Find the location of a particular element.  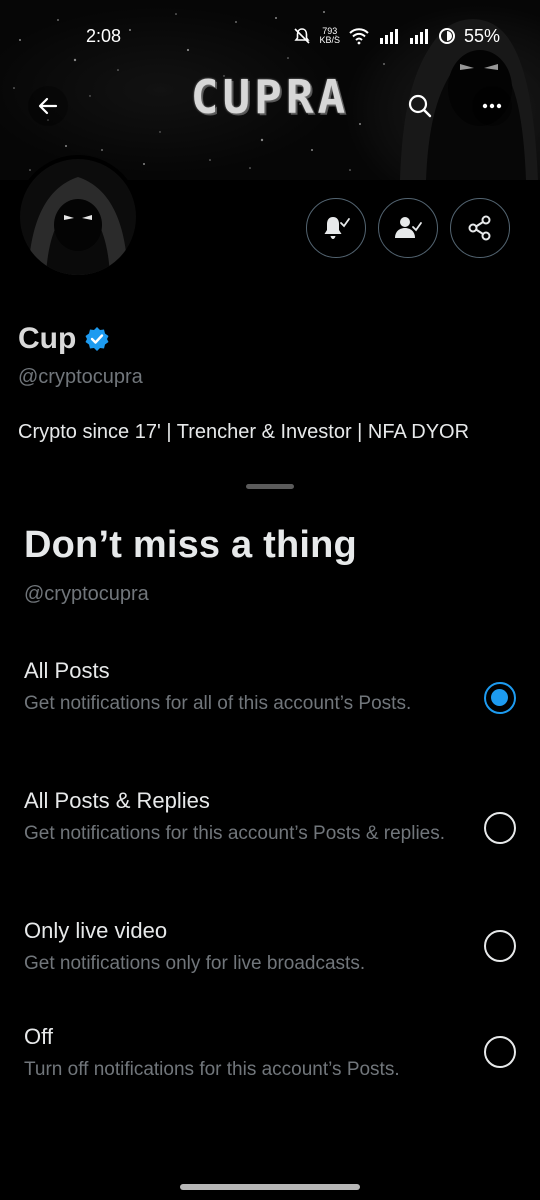

battery-level: 55% is located at coordinates (481, 35).